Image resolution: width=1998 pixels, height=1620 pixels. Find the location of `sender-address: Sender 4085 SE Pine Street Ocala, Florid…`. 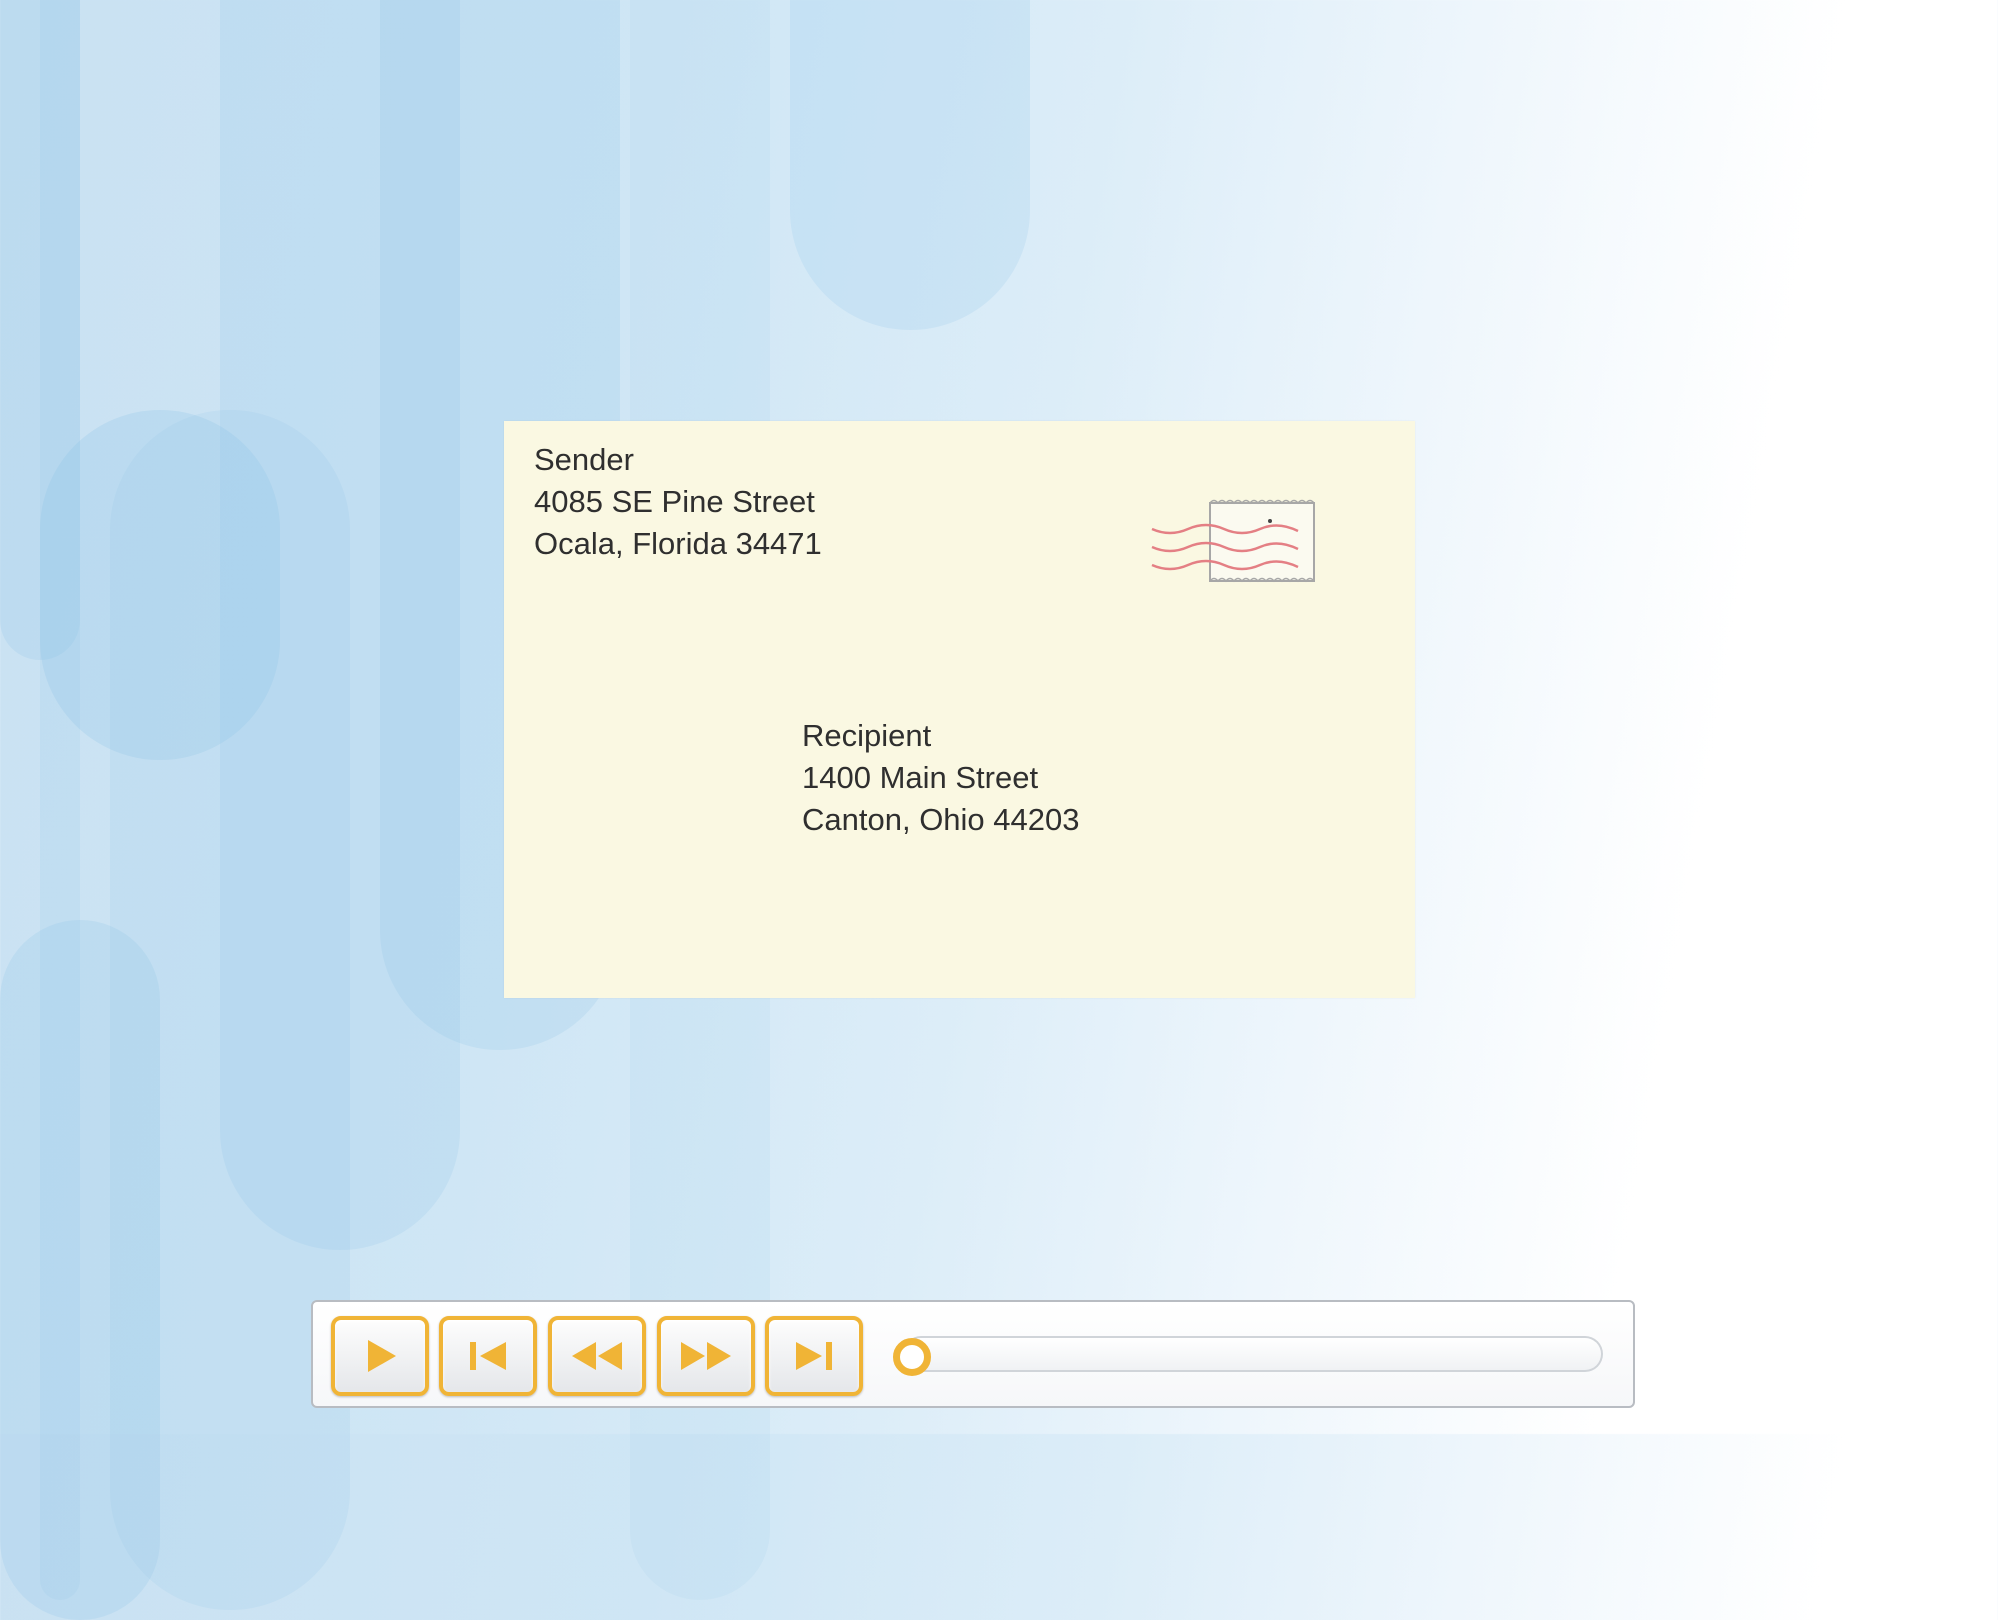

sender-address: Sender 4085 SE Pine Street Ocala, Florid… is located at coordinates (678, 502).